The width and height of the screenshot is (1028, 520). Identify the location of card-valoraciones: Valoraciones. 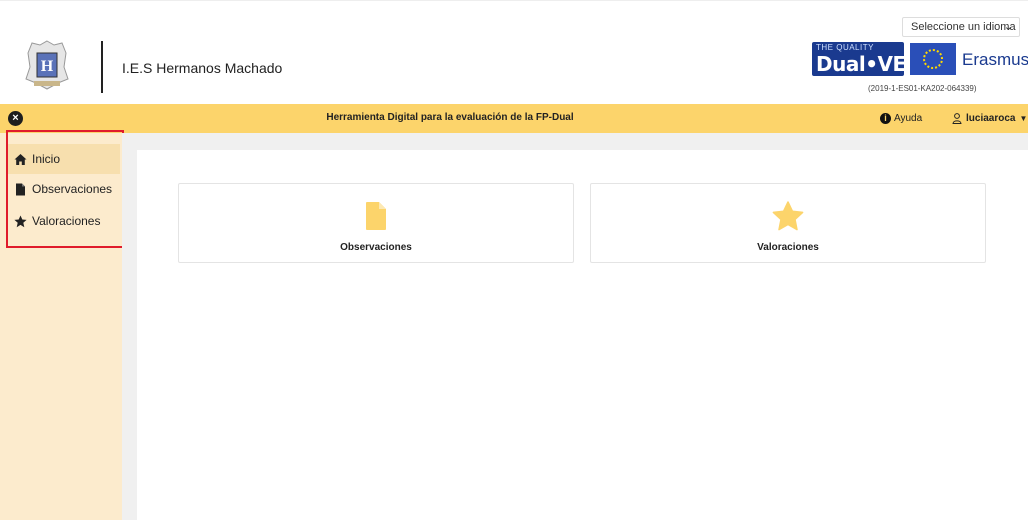
(788, 223).